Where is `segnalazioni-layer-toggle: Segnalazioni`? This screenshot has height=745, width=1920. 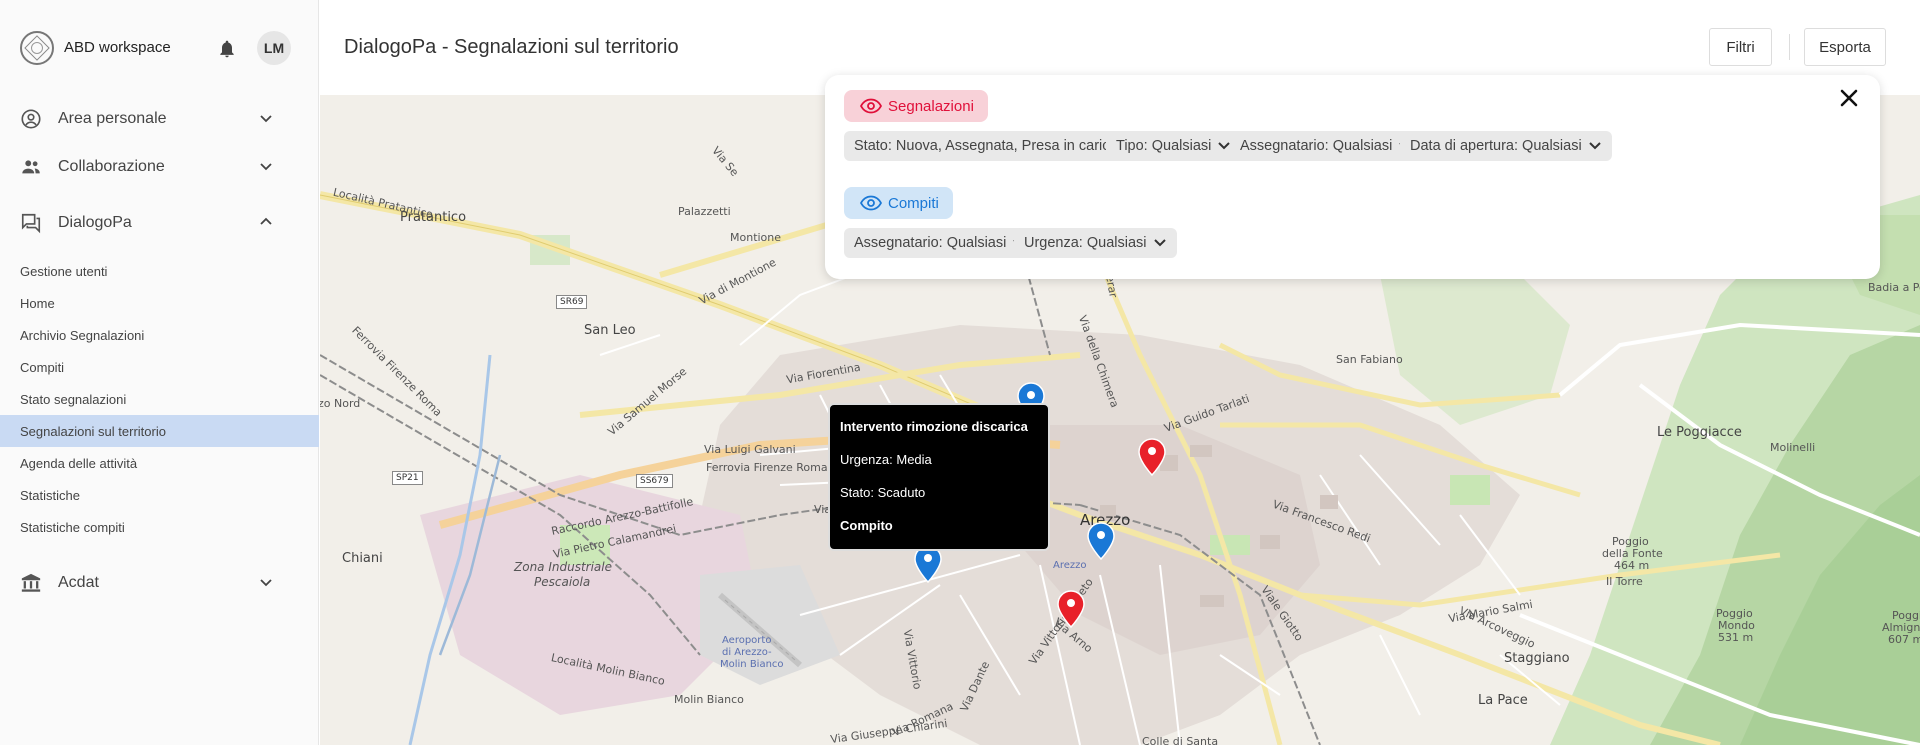
segnalazioni-layer-toggle: Segnalazioni is located at coordinates (916, 106).